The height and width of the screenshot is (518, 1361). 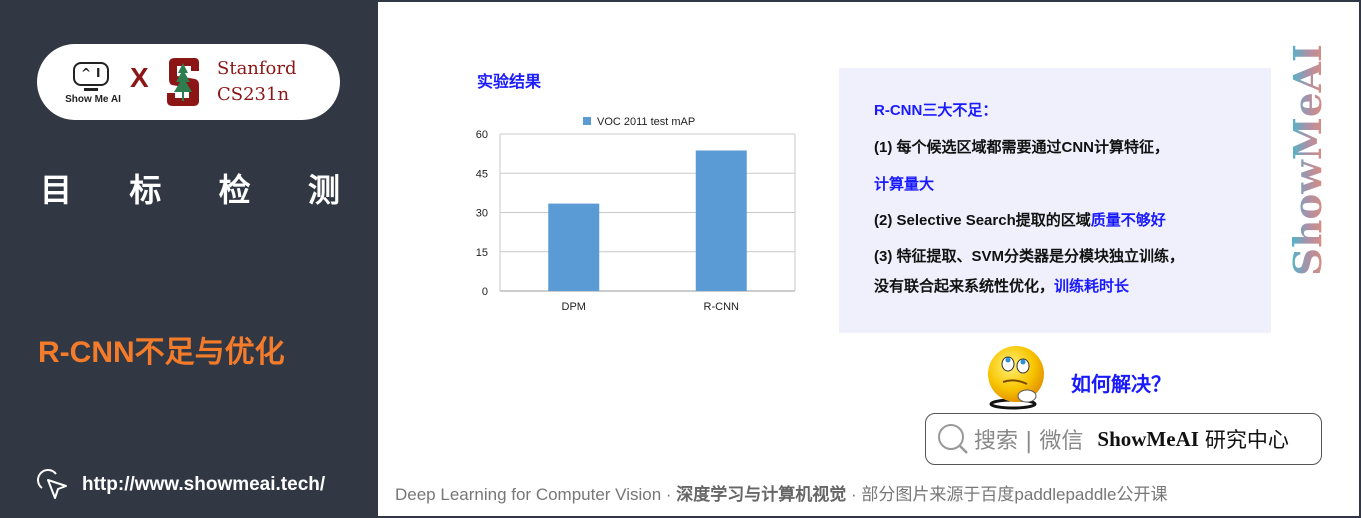 What do you see at coordinates (721, 307) in the screenshot?
I see `x-tick-label: R-CNN` at bounding box center [721, 307].